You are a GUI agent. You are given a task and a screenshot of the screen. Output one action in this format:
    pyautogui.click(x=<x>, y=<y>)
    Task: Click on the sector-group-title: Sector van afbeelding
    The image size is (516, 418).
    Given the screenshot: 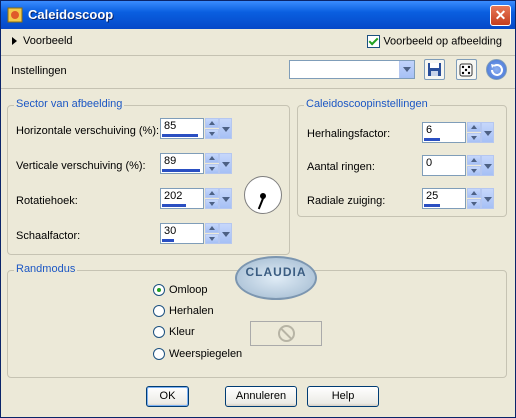 What is the action you would take?
    pyautogui.click(x=69, y=104)
    